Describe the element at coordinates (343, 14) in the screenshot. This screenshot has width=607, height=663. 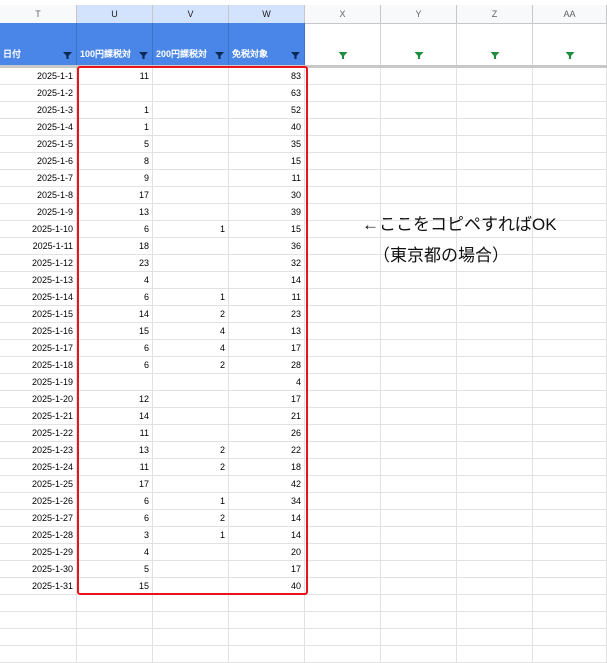
I see `column-letter-x: X` at that location.